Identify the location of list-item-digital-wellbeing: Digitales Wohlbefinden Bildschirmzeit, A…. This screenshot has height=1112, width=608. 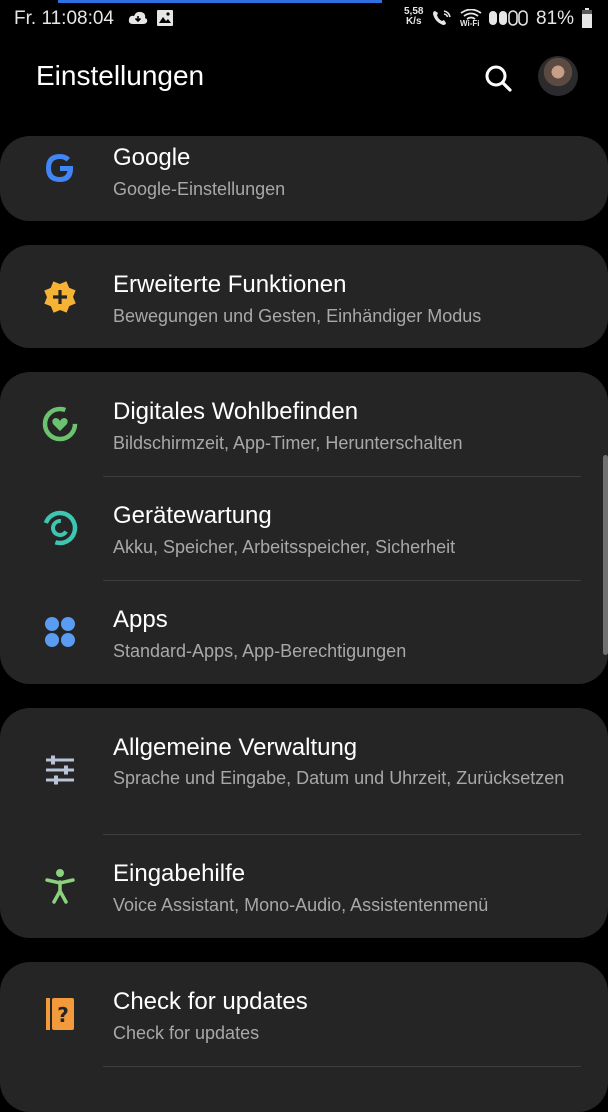
(304, 424).